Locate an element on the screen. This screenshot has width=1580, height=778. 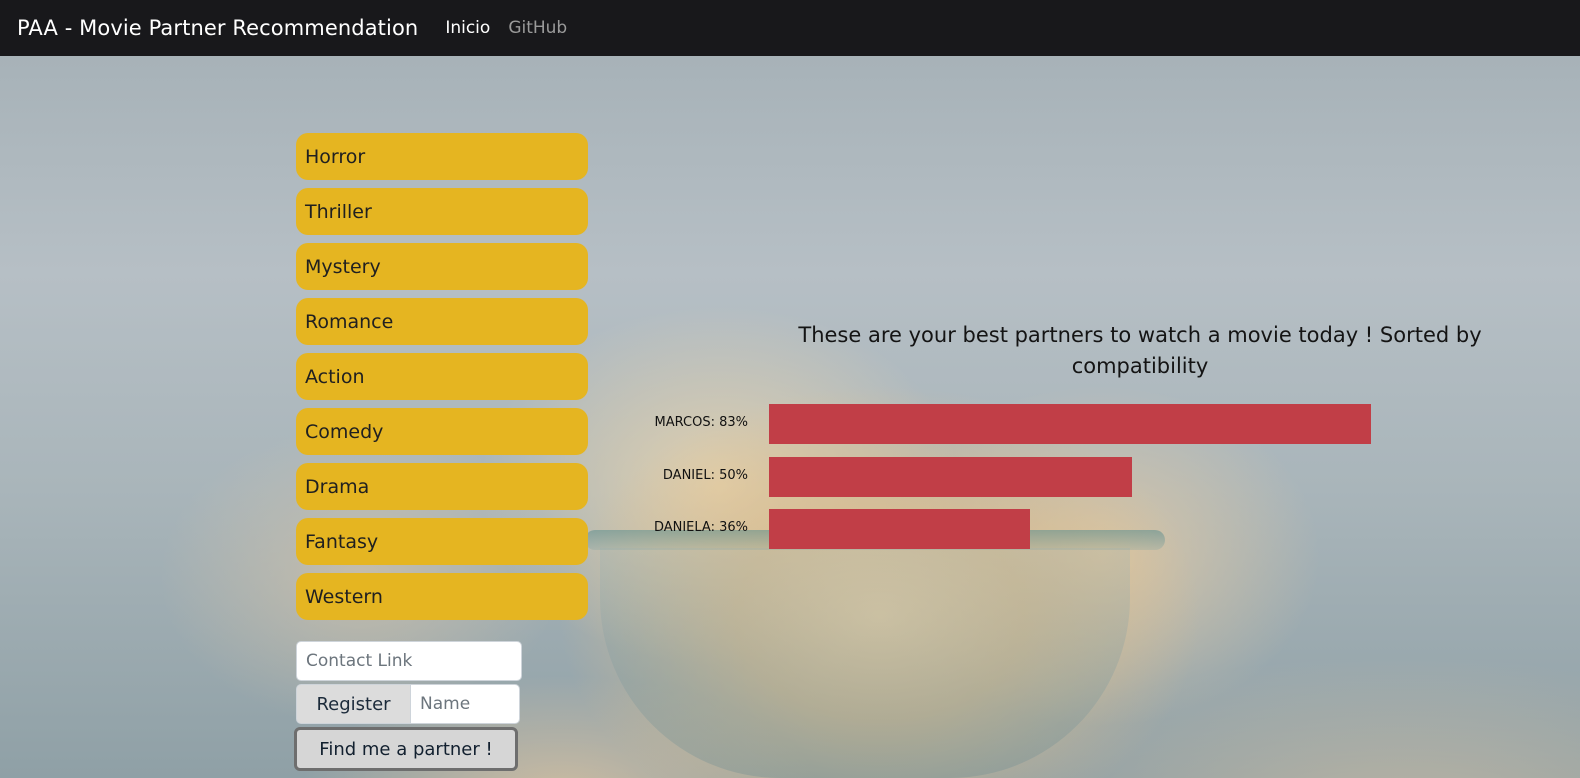
bar-label: DANIELA: 36% is located at coordinates (700, 527).